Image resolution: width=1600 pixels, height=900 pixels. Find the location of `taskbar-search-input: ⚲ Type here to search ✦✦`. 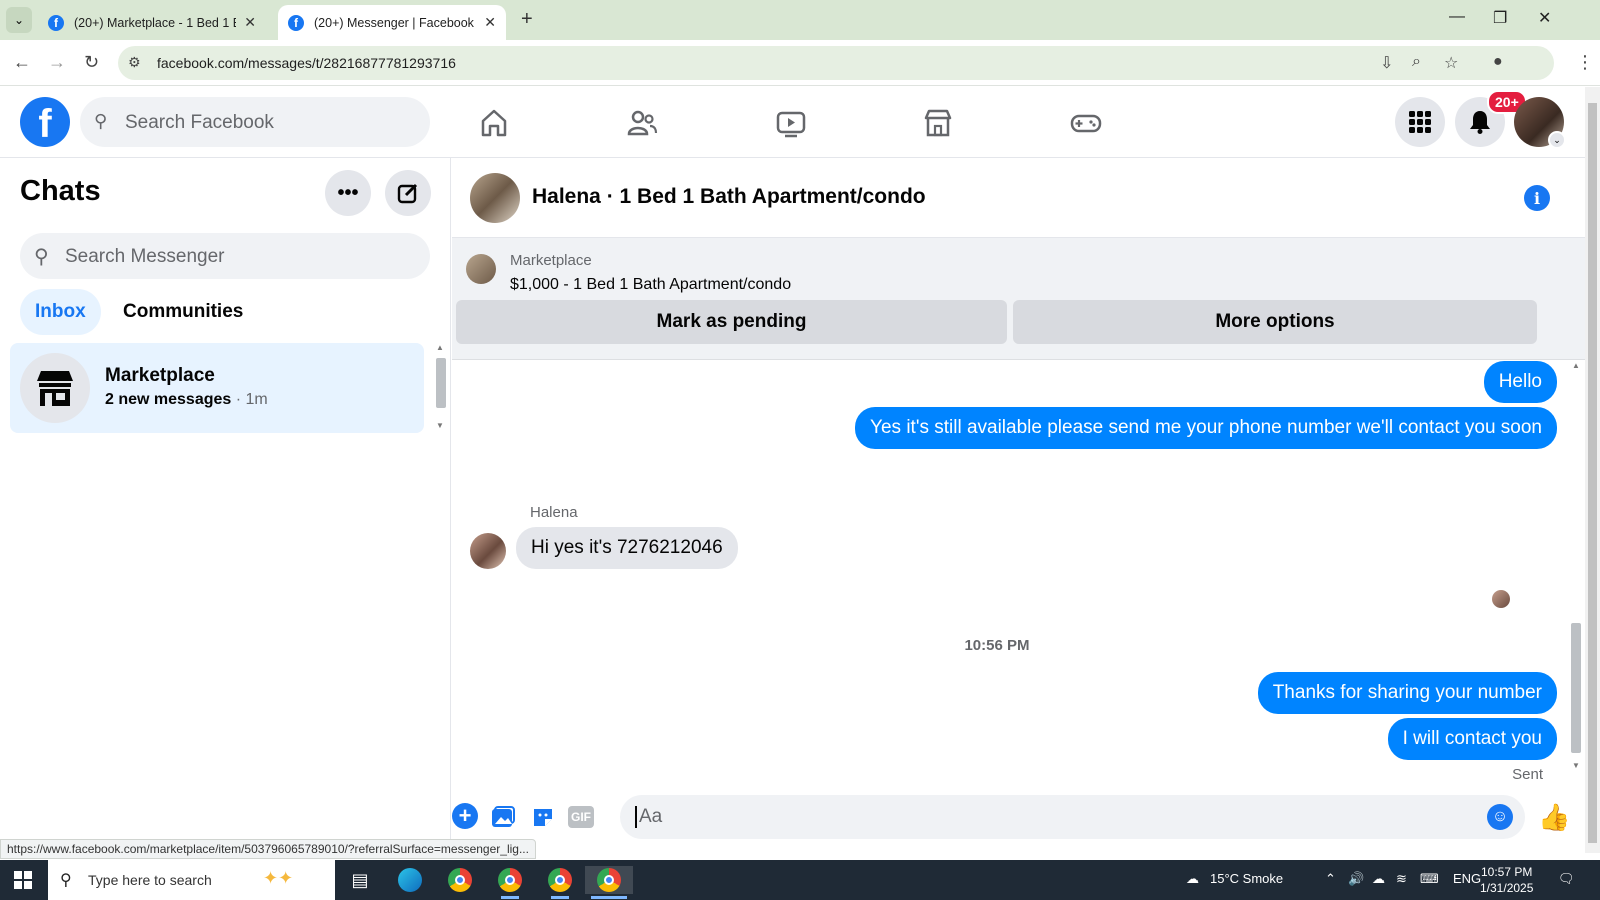

taskbar-search-input: ⚲ Type here to search ✦✦ is located at coordinates (191, 880).